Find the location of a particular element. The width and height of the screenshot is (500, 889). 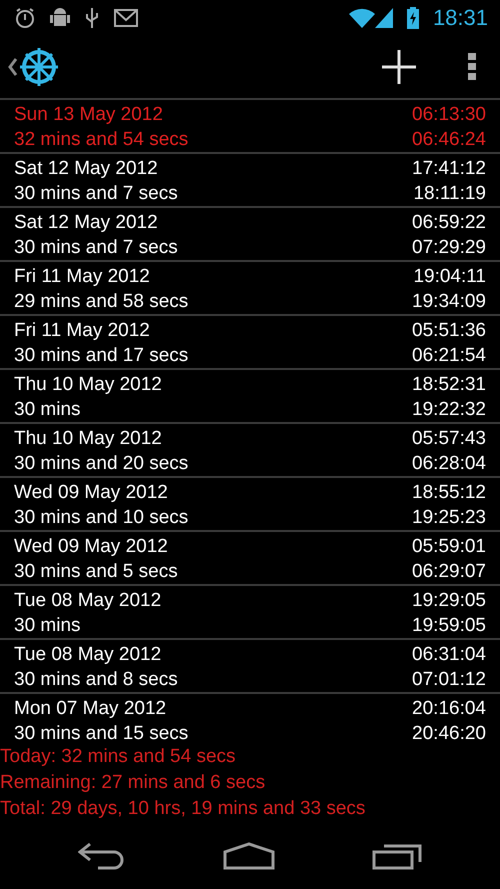

start-time: 05:57:43 is located at coordinates (449, 439).